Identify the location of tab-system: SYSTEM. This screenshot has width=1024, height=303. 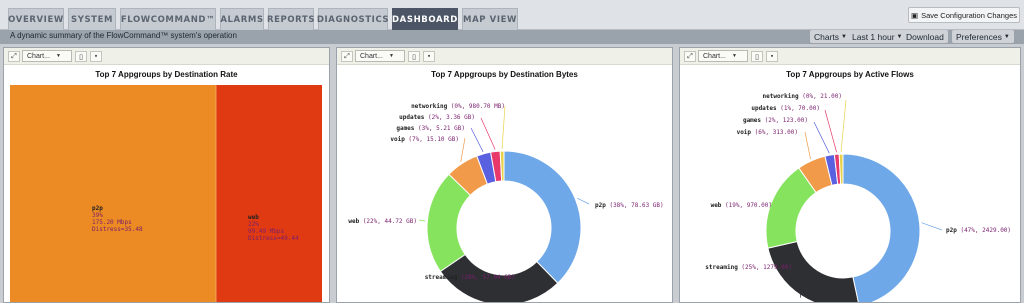
(92, 19).